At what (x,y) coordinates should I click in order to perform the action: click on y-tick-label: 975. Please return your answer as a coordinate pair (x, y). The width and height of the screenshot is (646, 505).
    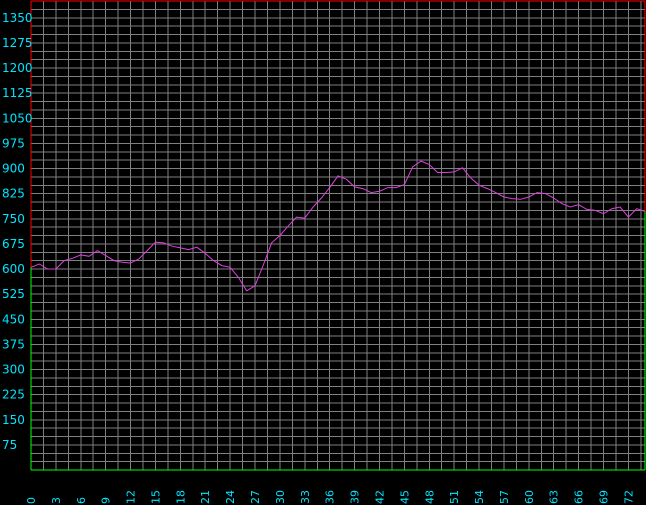
    Looking at the image, I should click on (13, 143).